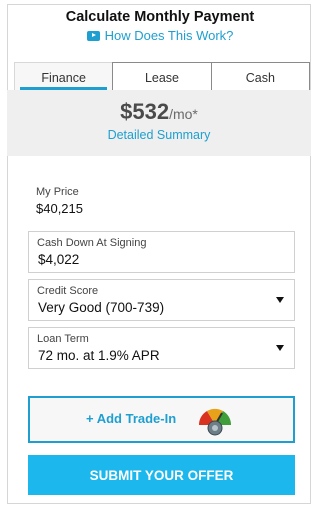 This screenshot has height=505, width=320. What do you see at coordinates (159, 135) in the screenshot?
I see `detailed-summary-link: Detailed Summary` at bounding box center [159, 135].